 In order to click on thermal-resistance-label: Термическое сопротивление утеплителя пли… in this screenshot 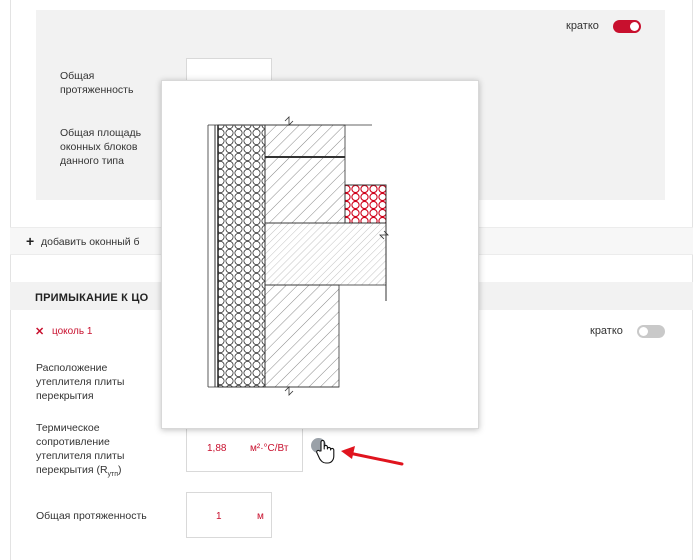, I will do `click(80, 450)`.